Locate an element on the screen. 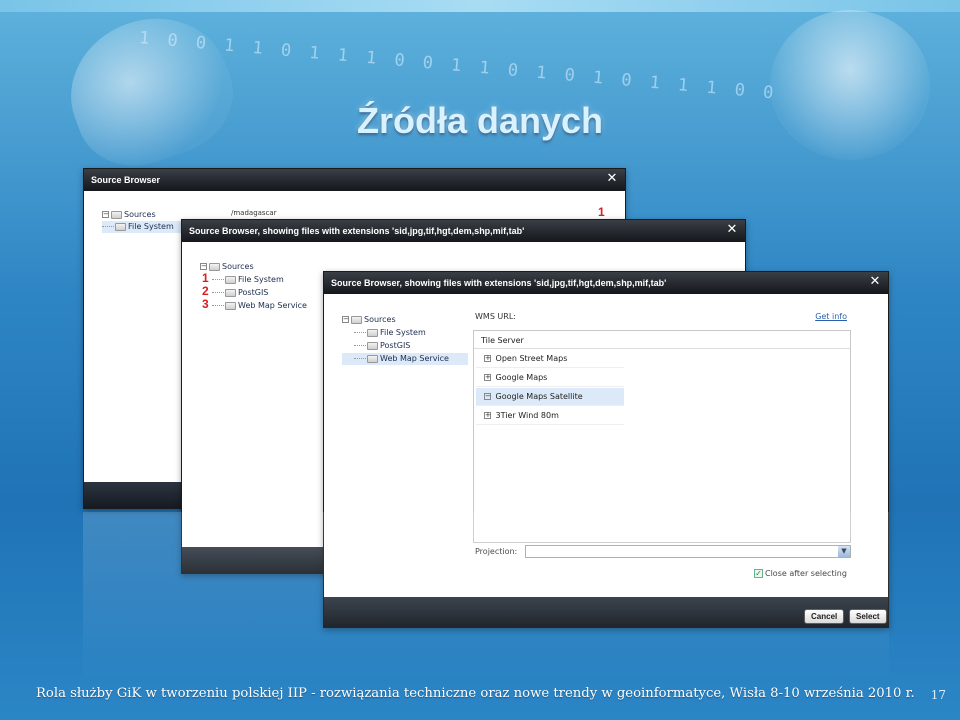 The image size is (960, 720). tile-item-google-maps-satellite: − Google Maps Satellite is located at coordinates (550, 397).